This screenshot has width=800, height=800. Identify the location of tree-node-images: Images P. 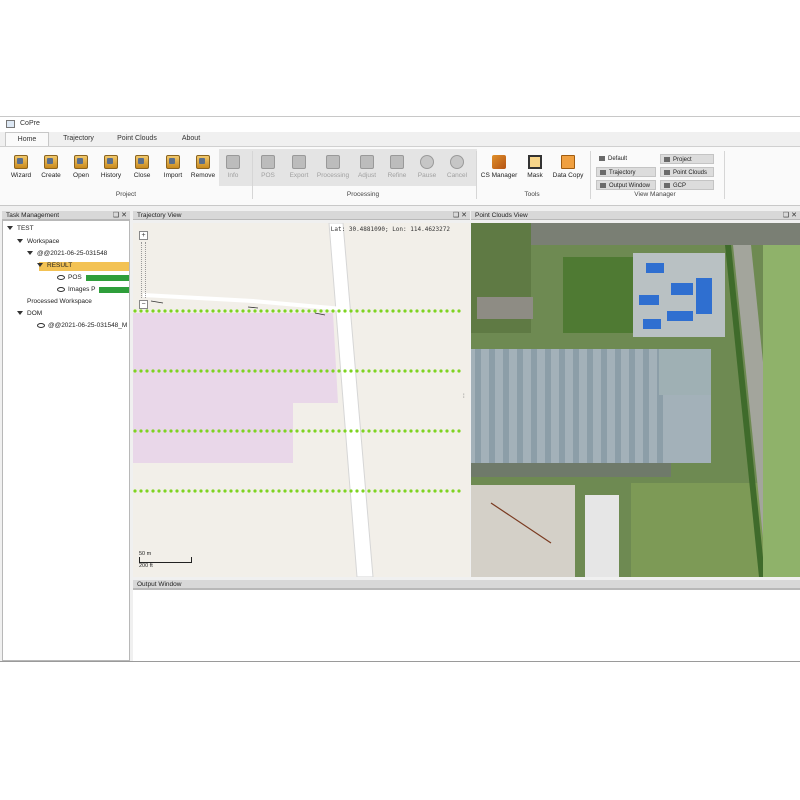
(76, 289).